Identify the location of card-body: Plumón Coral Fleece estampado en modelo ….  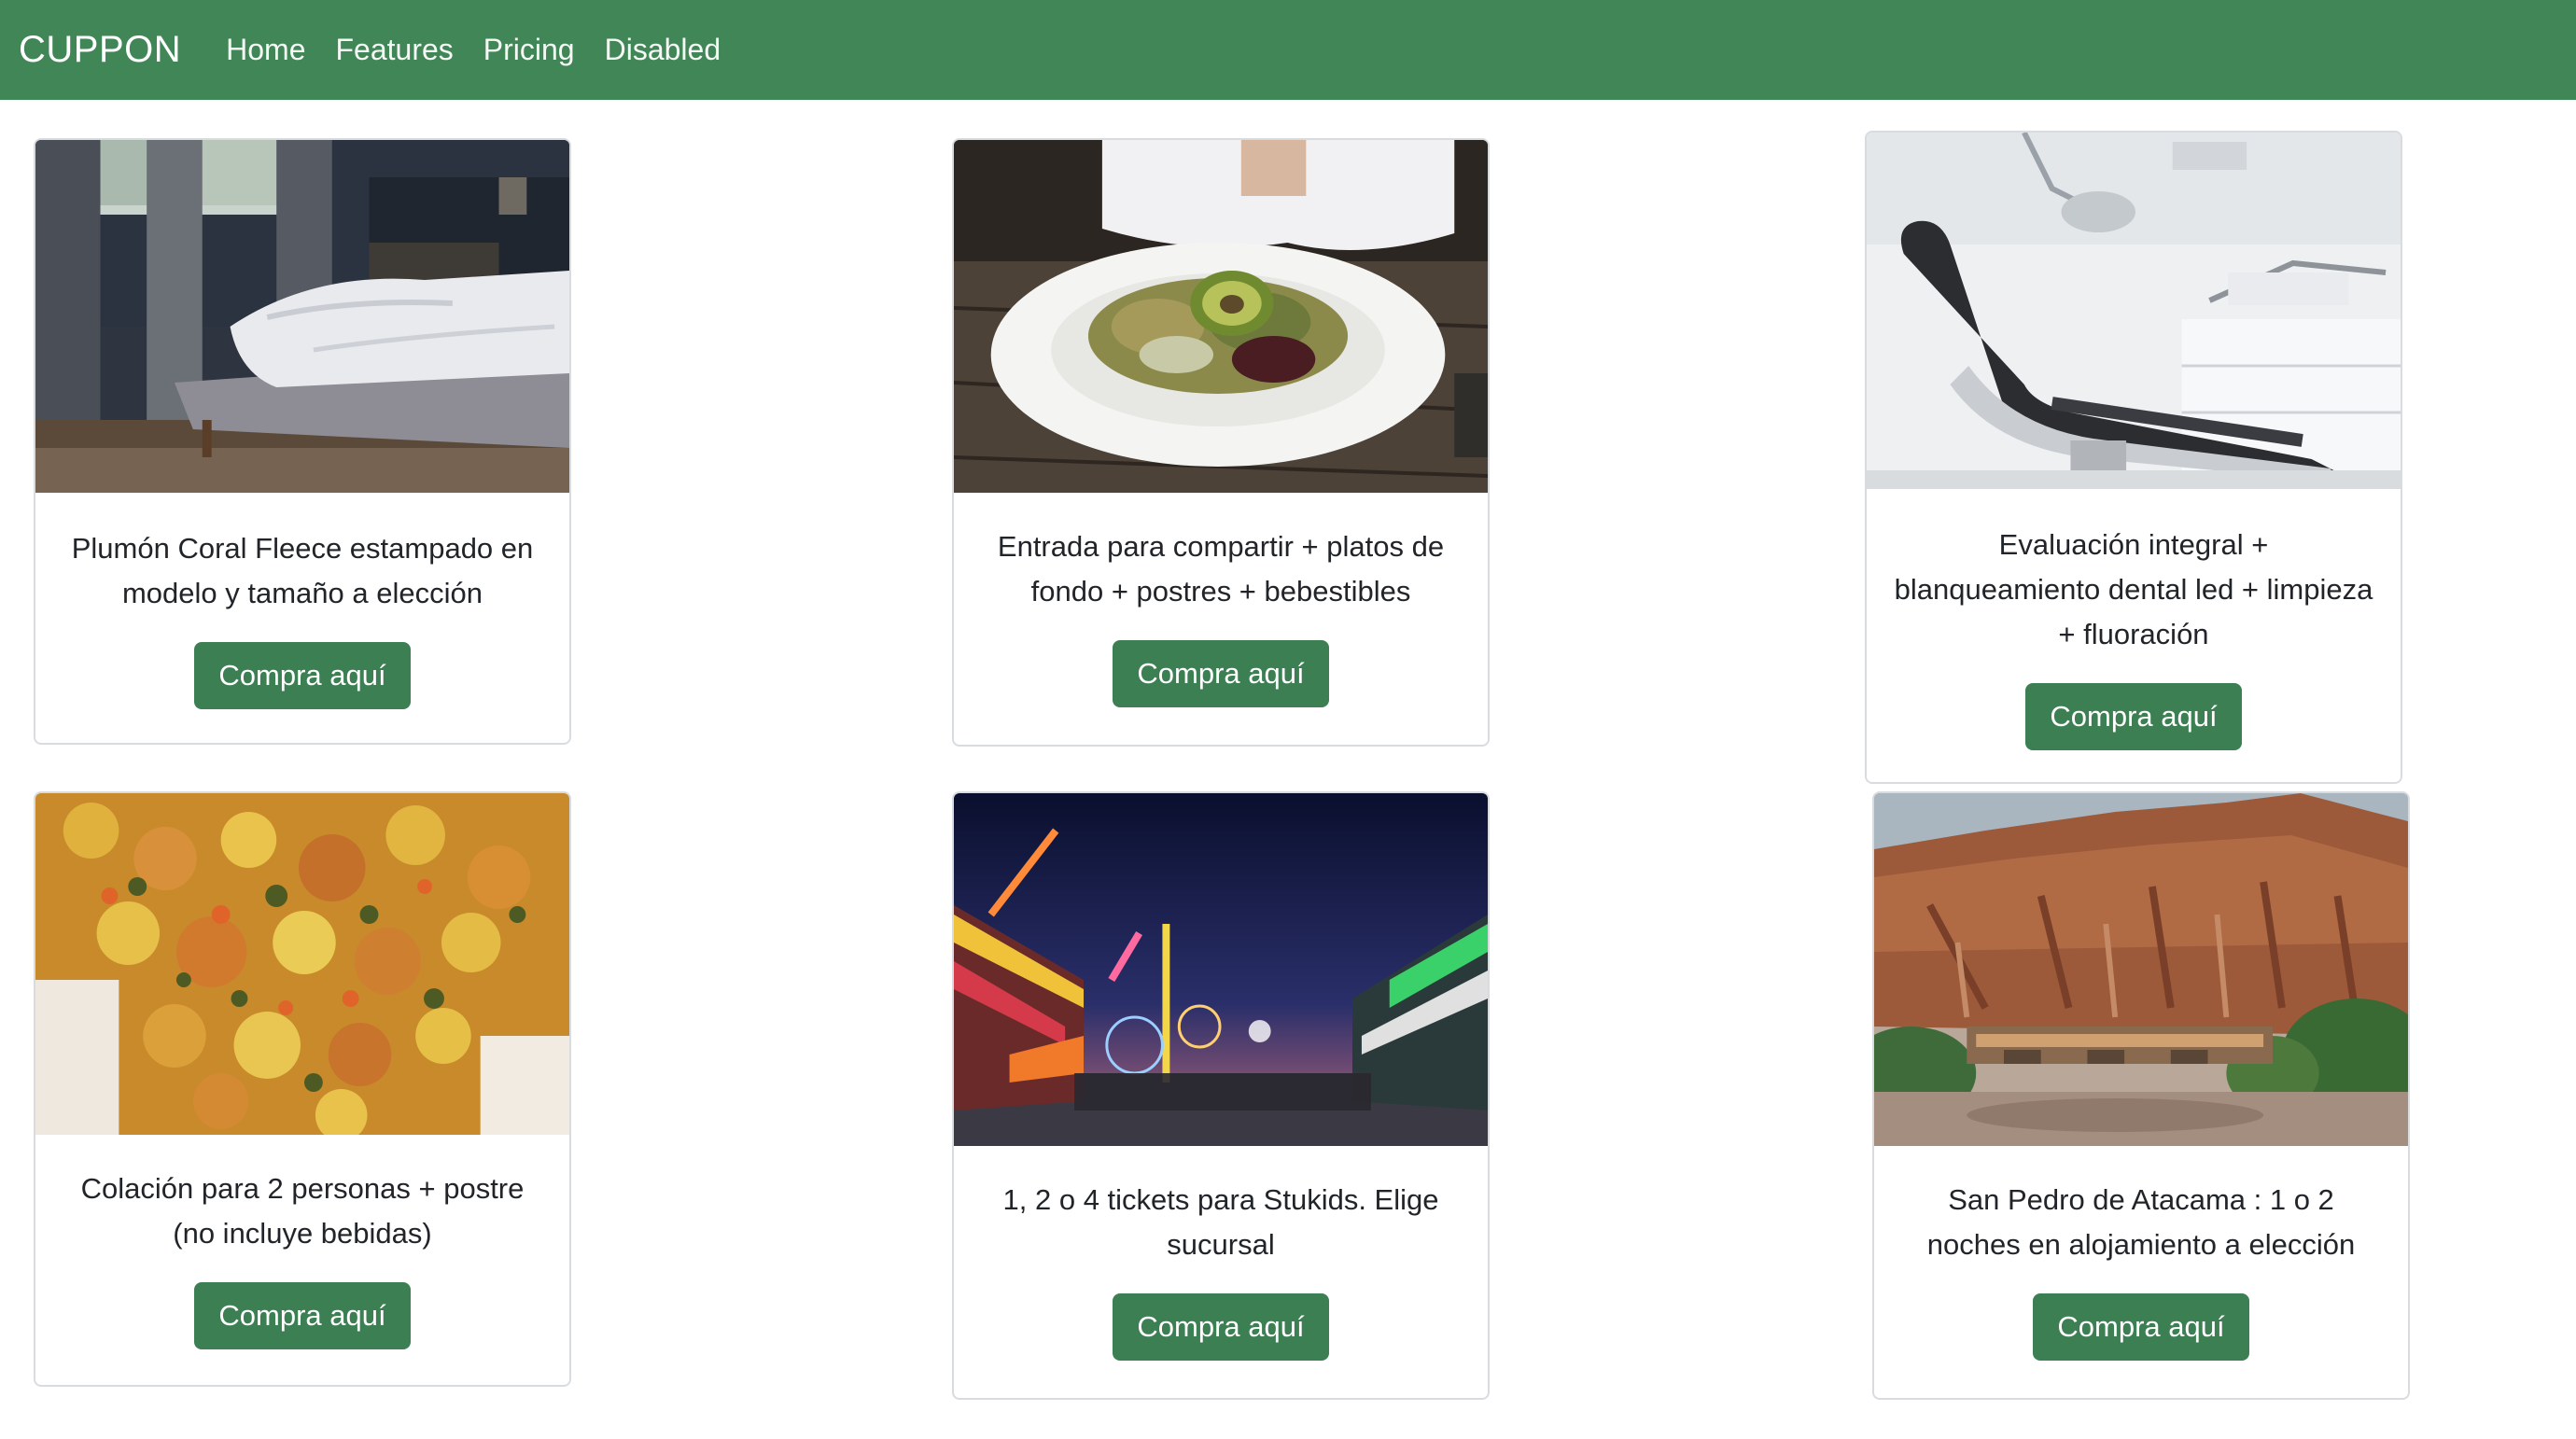
(302, 616).